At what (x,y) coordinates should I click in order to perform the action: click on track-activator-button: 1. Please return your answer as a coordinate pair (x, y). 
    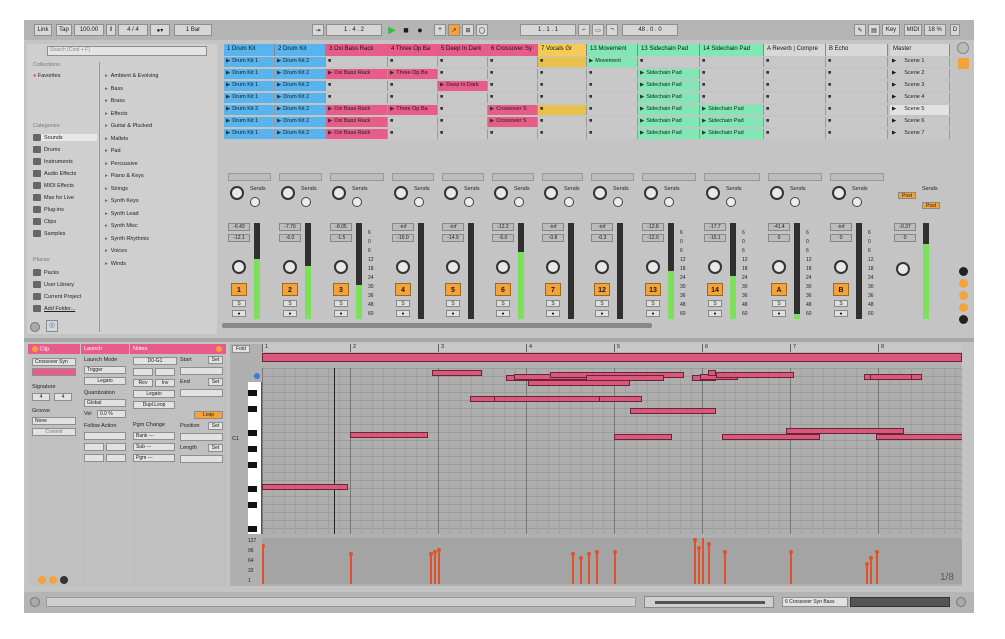
    Looking at the image, I should click on (239, 289).